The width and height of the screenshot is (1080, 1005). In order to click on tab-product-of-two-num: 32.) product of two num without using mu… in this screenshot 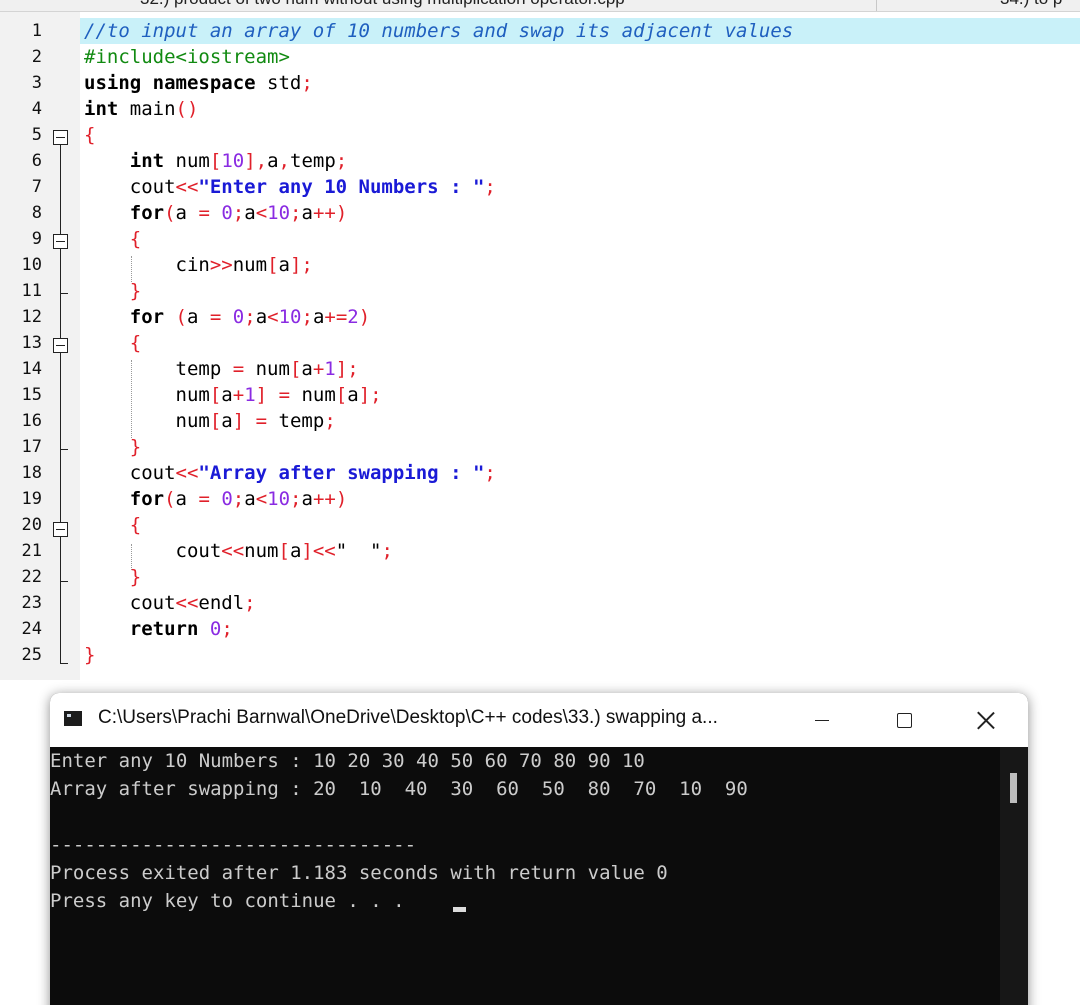, I will do `click(382, 5)`.